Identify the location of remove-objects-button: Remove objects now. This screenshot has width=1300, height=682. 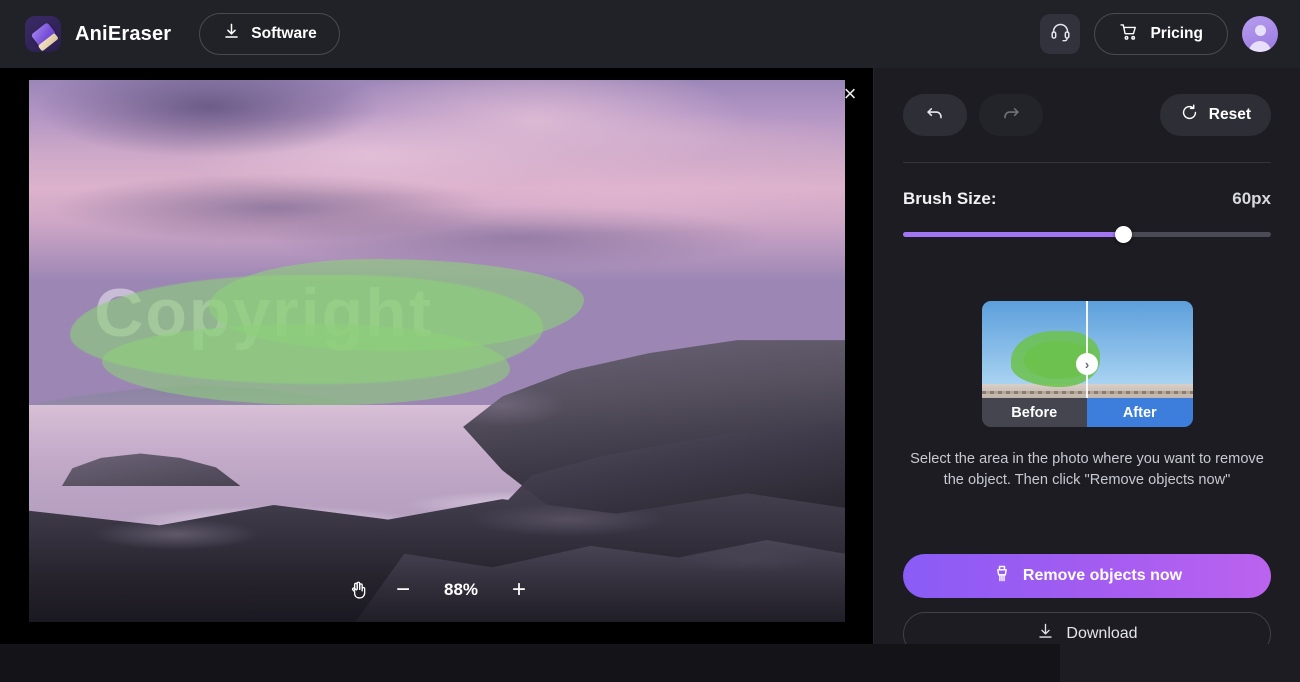
(1087, 576).